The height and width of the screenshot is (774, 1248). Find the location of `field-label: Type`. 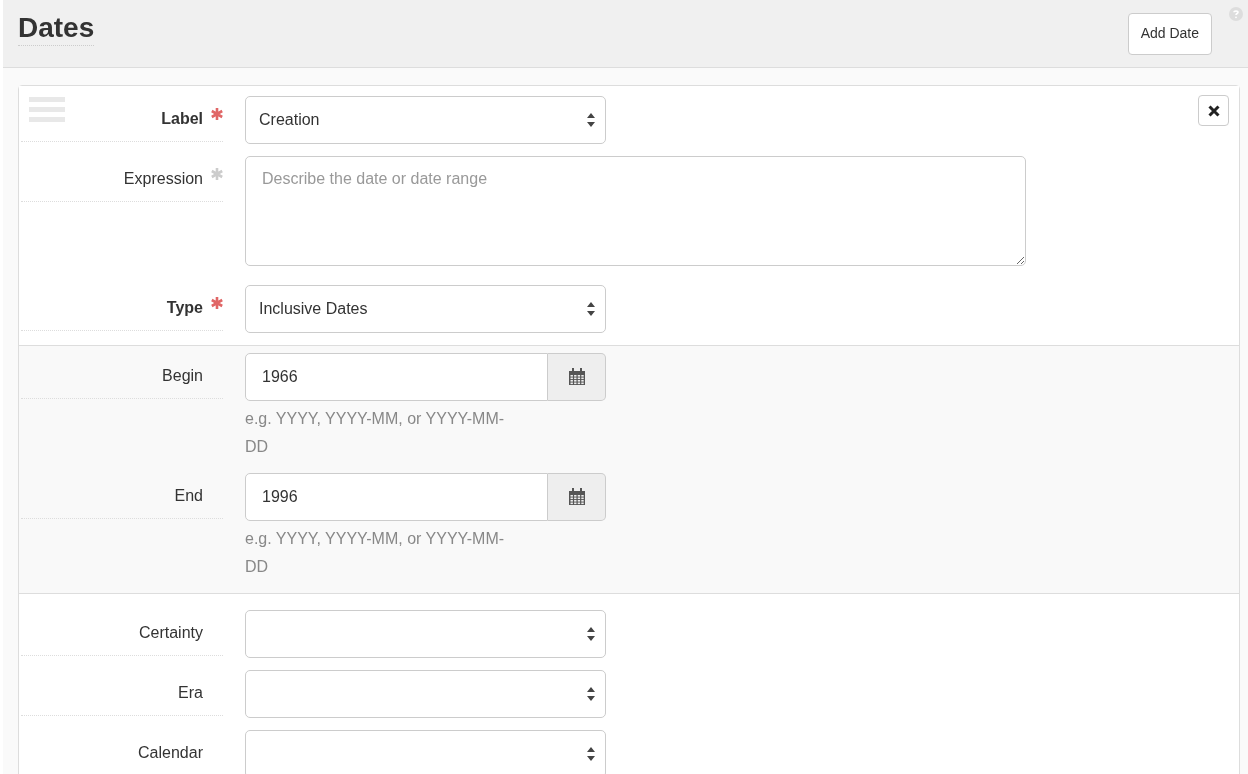

field-label: Type is located at coordinates (184, 308).